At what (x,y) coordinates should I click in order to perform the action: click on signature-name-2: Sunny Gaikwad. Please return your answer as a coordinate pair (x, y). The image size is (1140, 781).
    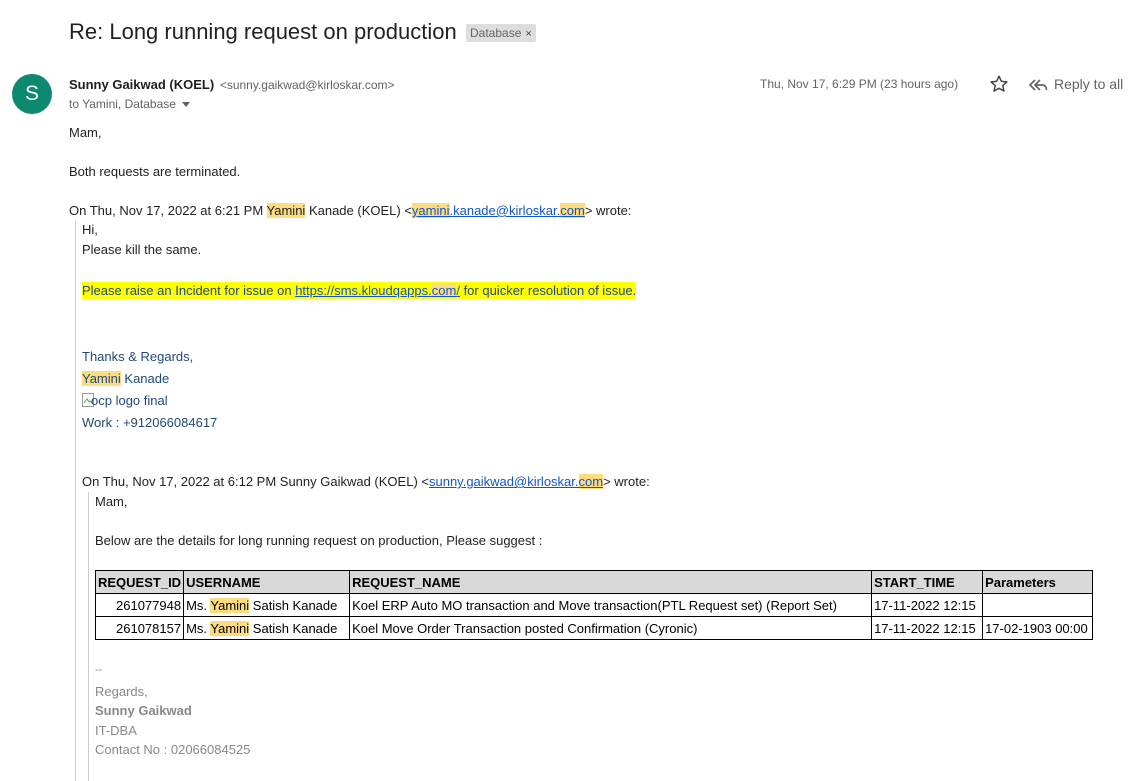
    Looking at the image, I should click on (143, 710).